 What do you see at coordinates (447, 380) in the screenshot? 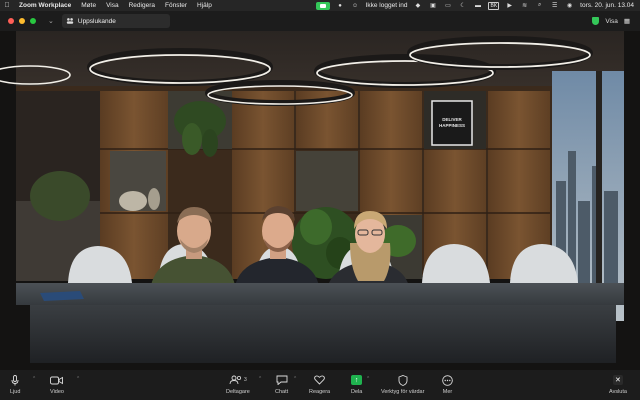
I see `more-icon` at bounding box center [447, 380].